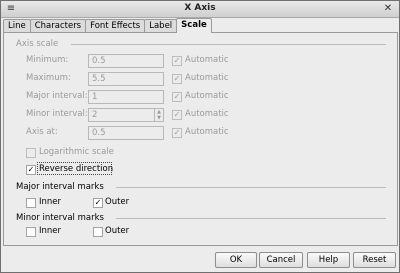 This screenshot has width=400, height=273. Describe the element at coordinates (177, 115) in the screenshot. I see `minor-interval-automatic-checkbox: ✓` at that location.